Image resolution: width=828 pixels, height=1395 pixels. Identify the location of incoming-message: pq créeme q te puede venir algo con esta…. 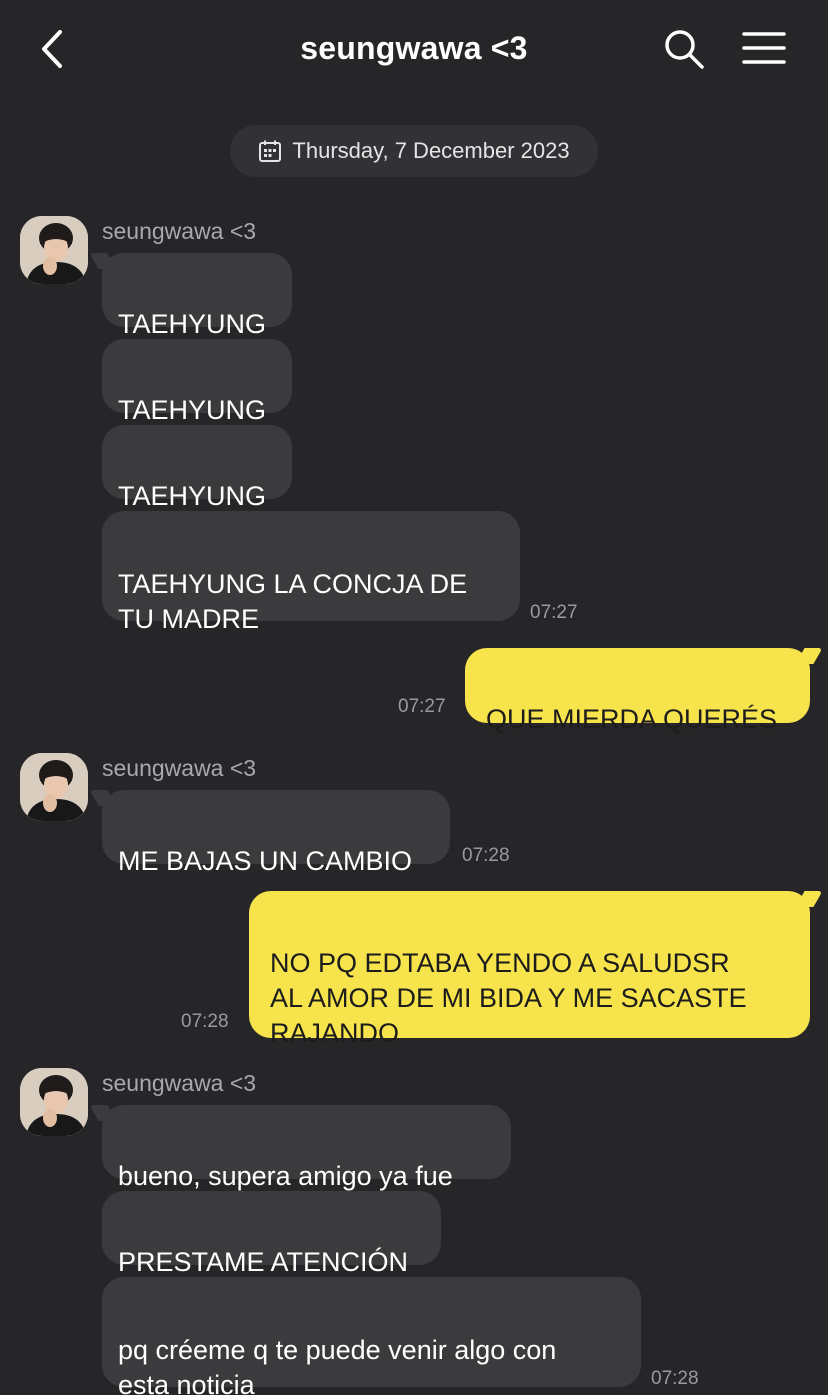
(371, 1336).